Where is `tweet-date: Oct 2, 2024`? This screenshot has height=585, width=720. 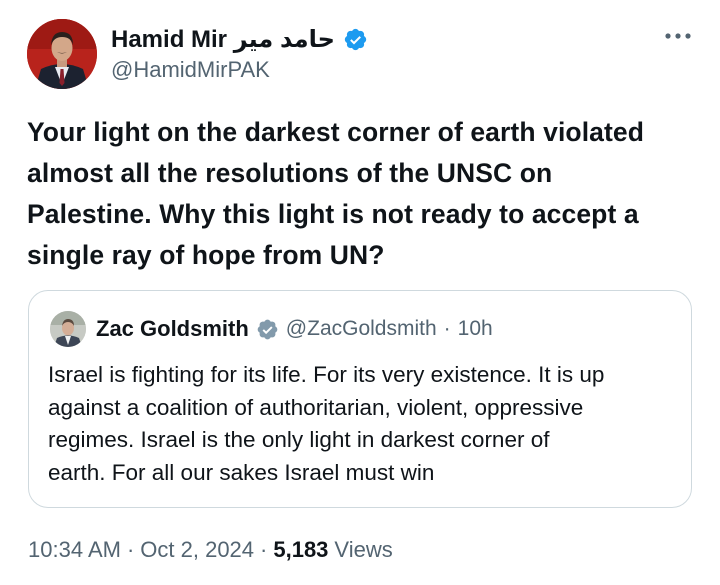
tweet-date: Oct 2, 2024 is located at coordinates (197, 550).